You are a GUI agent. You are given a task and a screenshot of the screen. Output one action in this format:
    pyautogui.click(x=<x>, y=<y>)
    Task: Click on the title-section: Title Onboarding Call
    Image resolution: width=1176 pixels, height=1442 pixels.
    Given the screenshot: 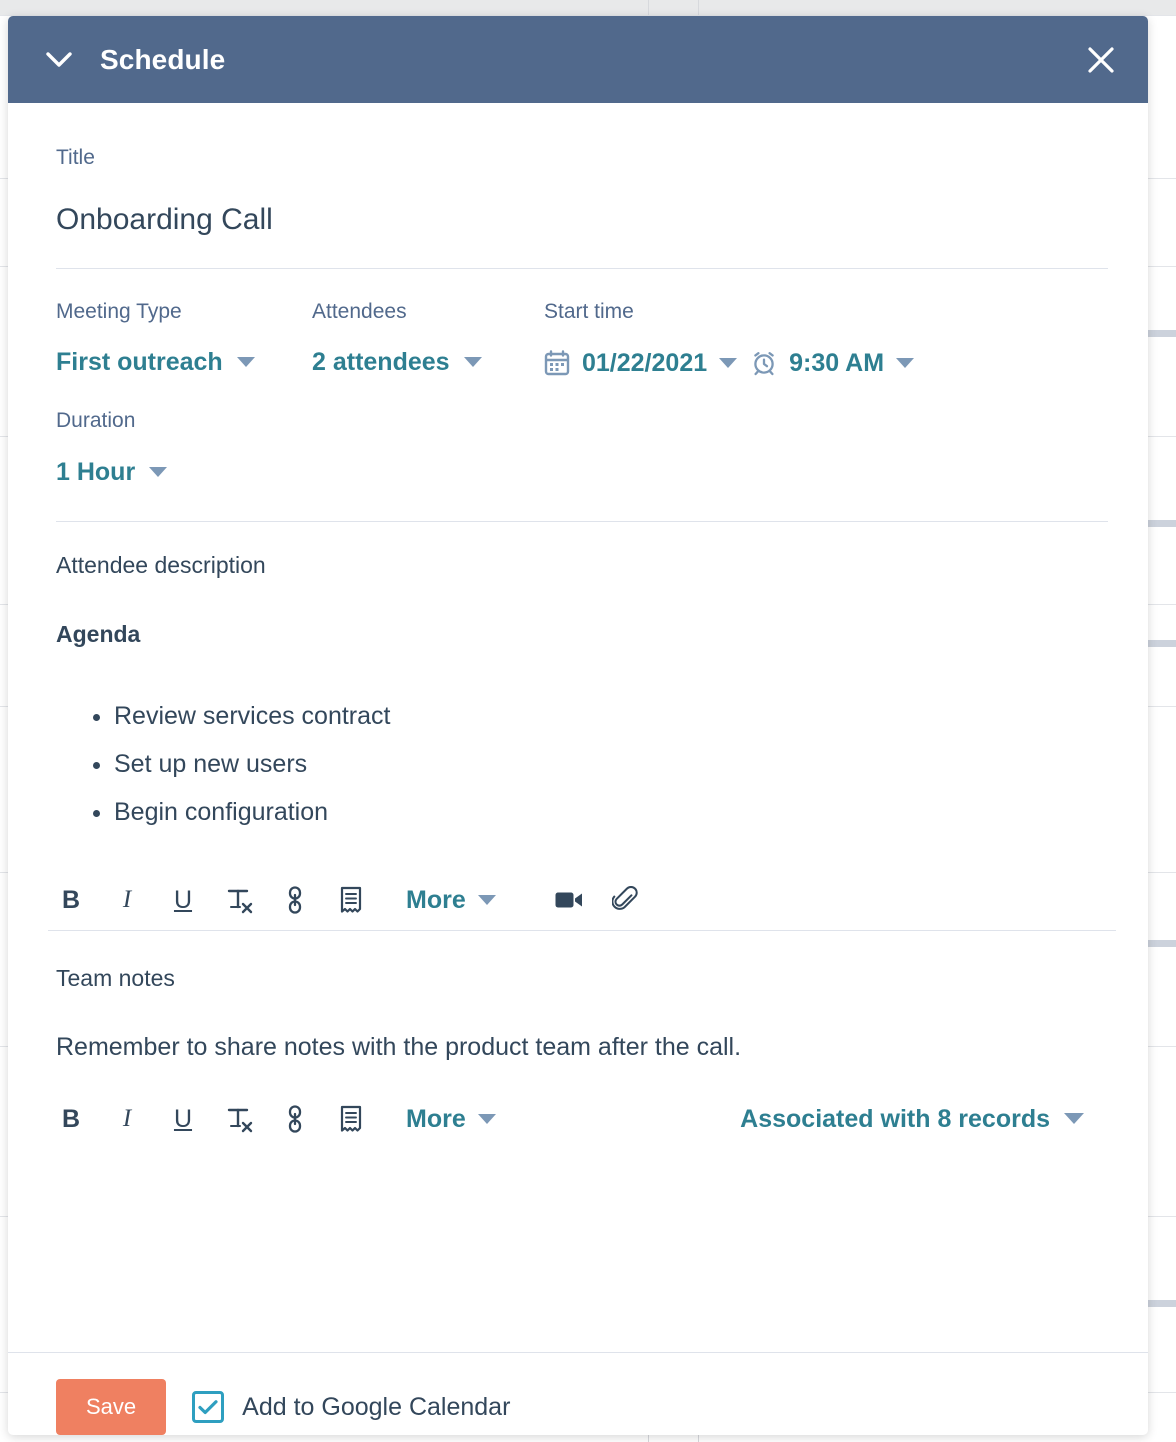 What is the action you would take?
    pyautogui.click(x=578, y=185)
    